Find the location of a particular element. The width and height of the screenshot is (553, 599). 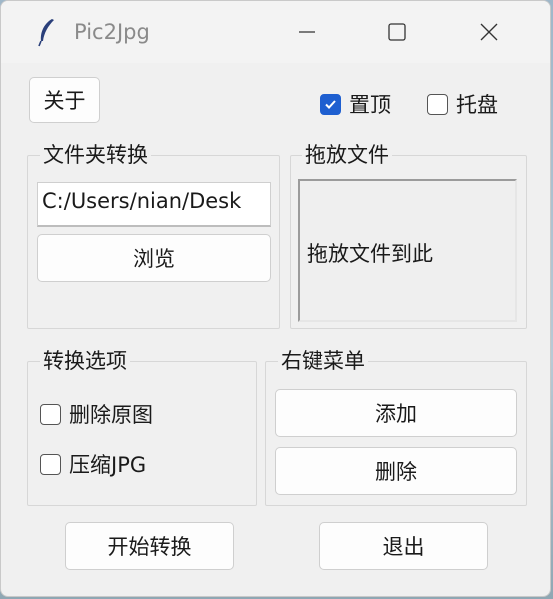

window-title: Pic2Jpg is located at coordinates (112, 32).